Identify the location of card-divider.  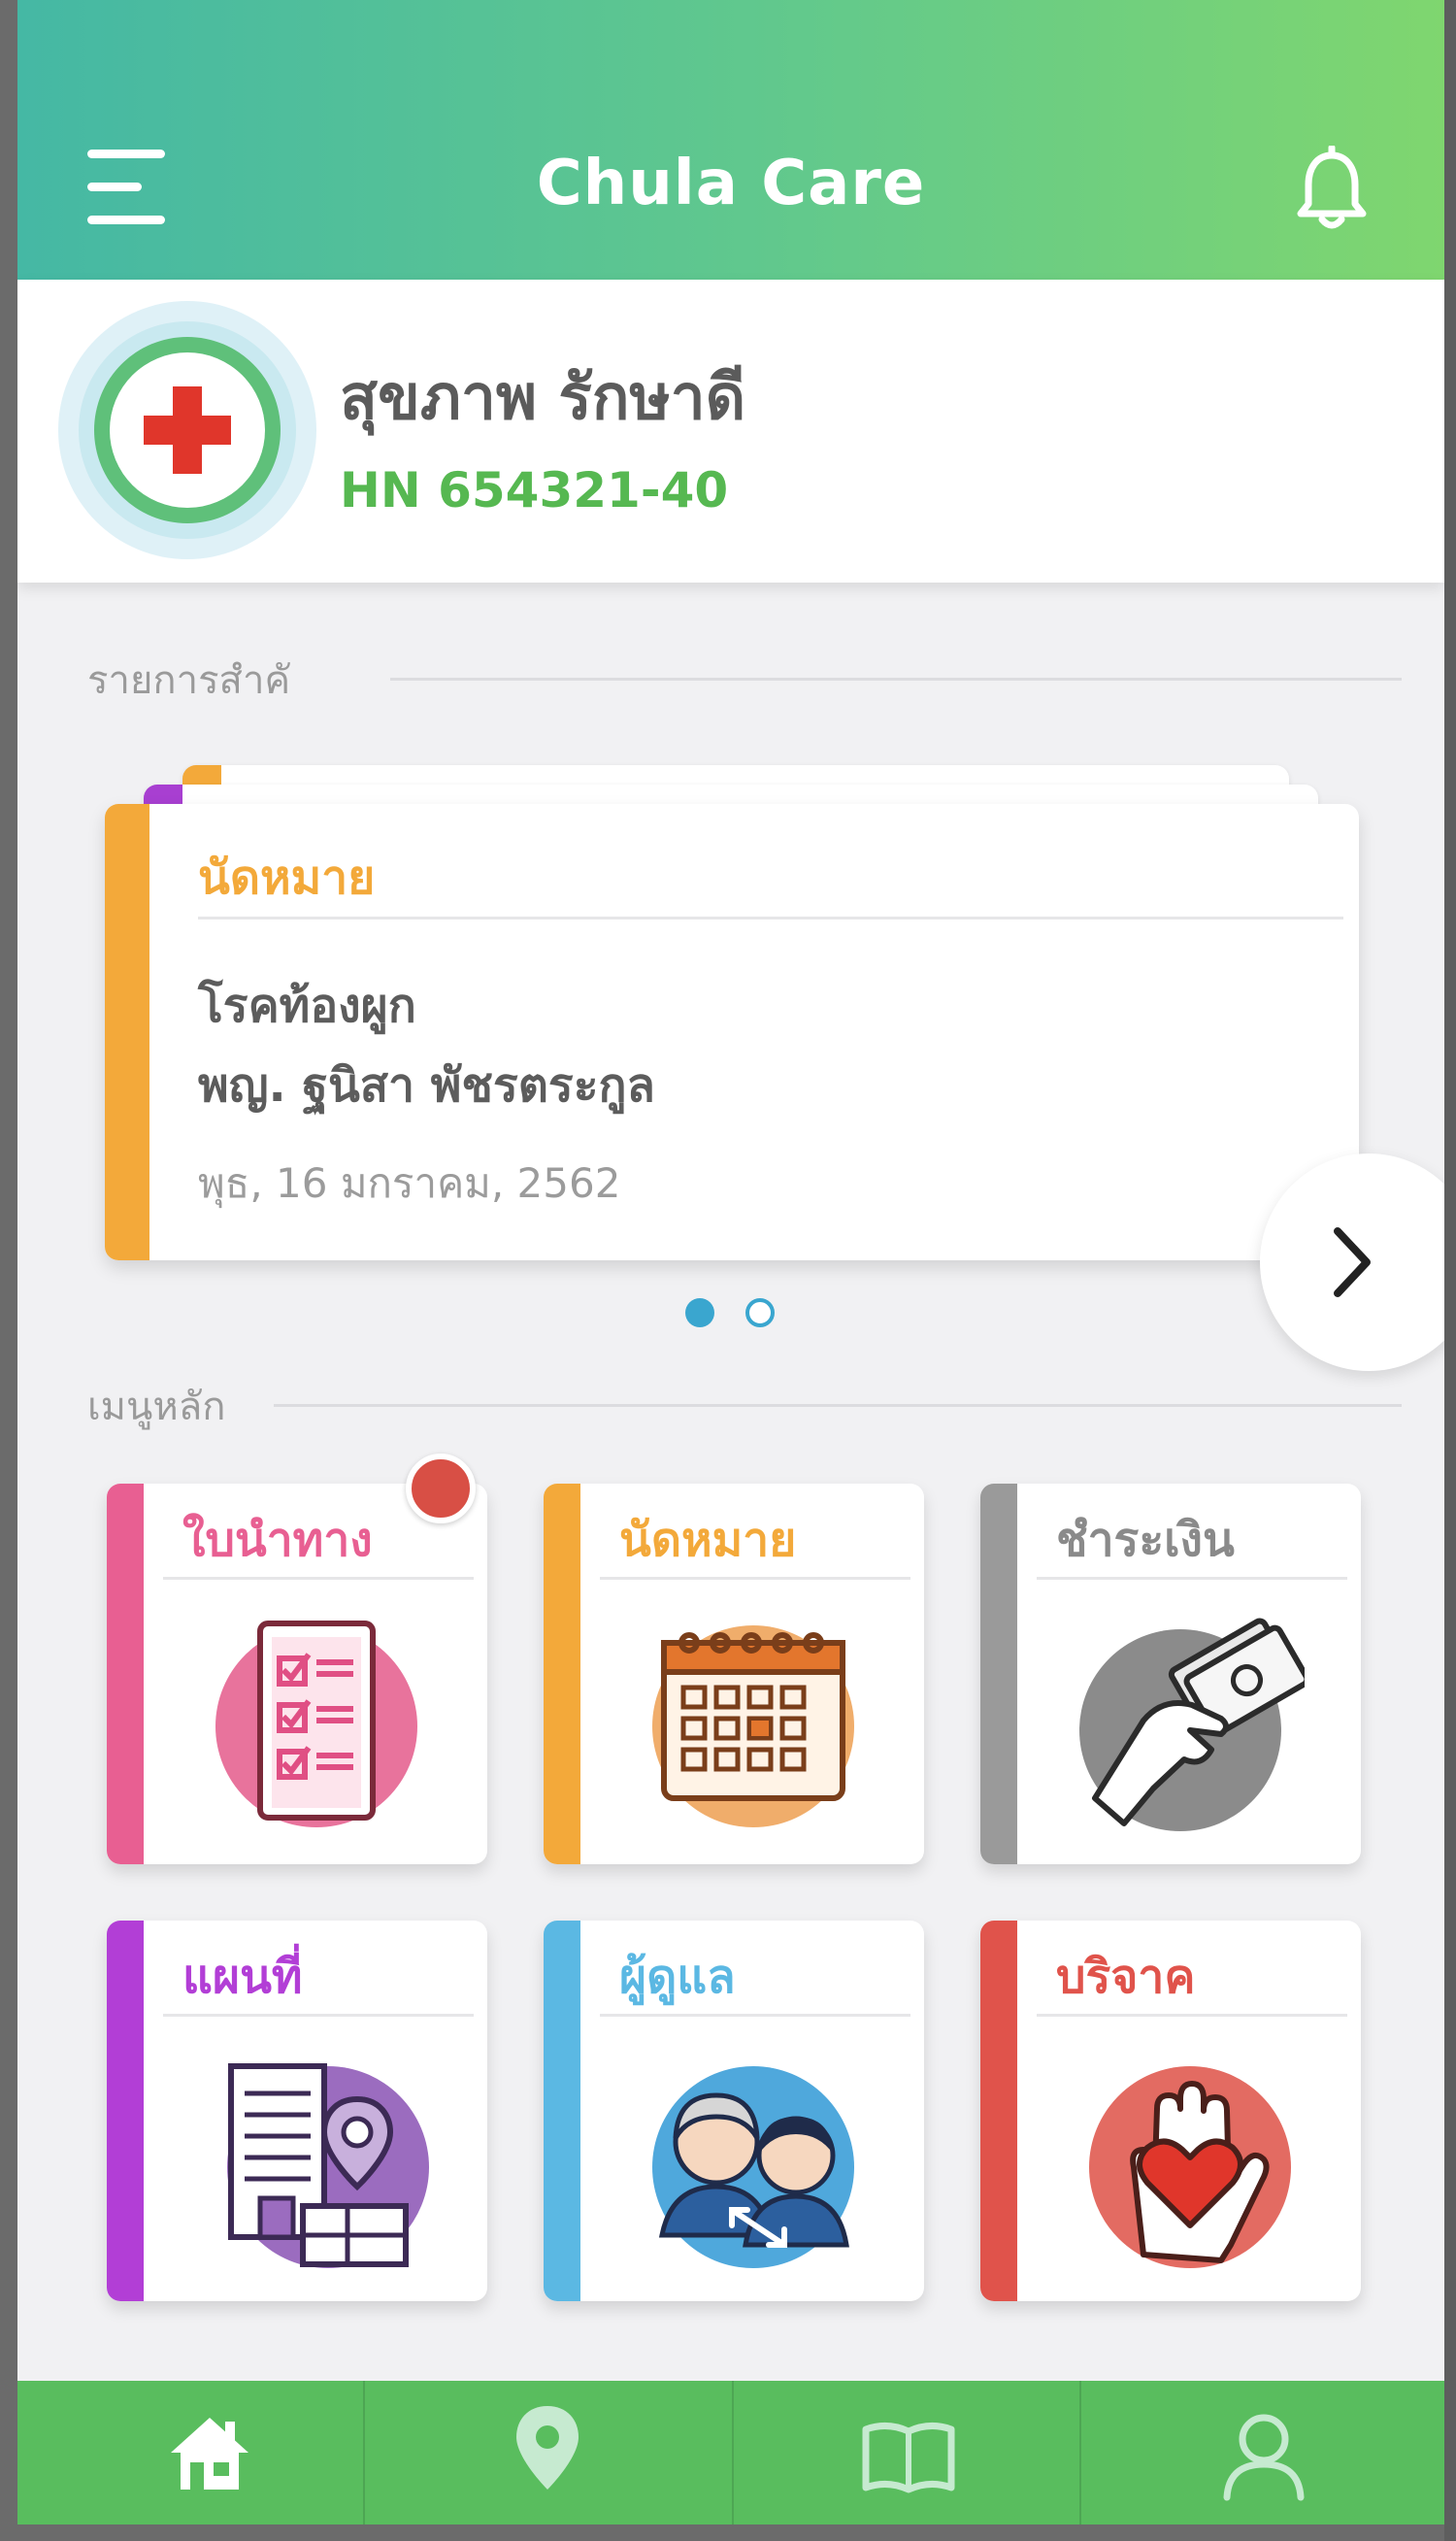
(770, 918).